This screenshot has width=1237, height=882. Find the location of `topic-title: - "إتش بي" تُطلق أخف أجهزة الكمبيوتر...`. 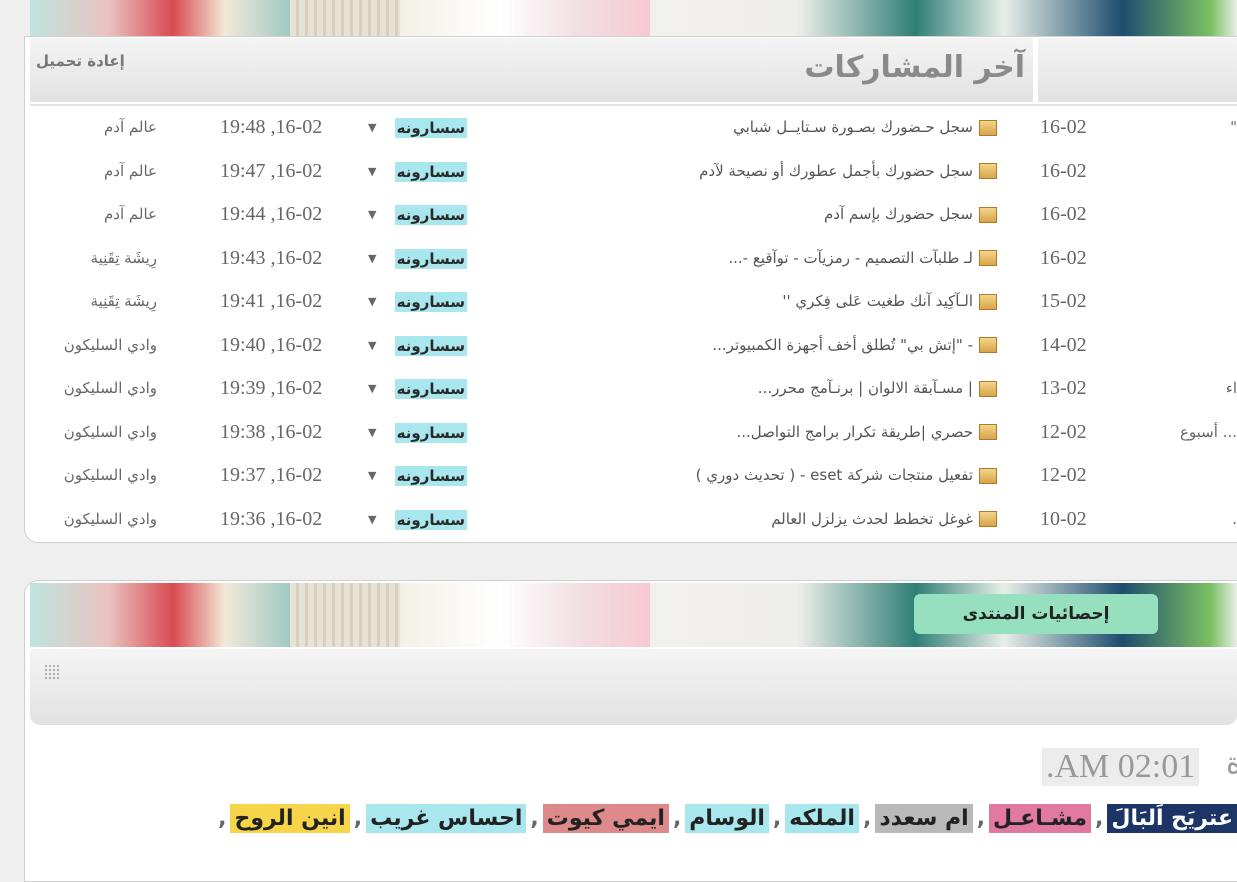

topic-title: - "إتش بي" تُطلق أخف أجهزة الكمبيوتر... is located at coordinates (842, 345).